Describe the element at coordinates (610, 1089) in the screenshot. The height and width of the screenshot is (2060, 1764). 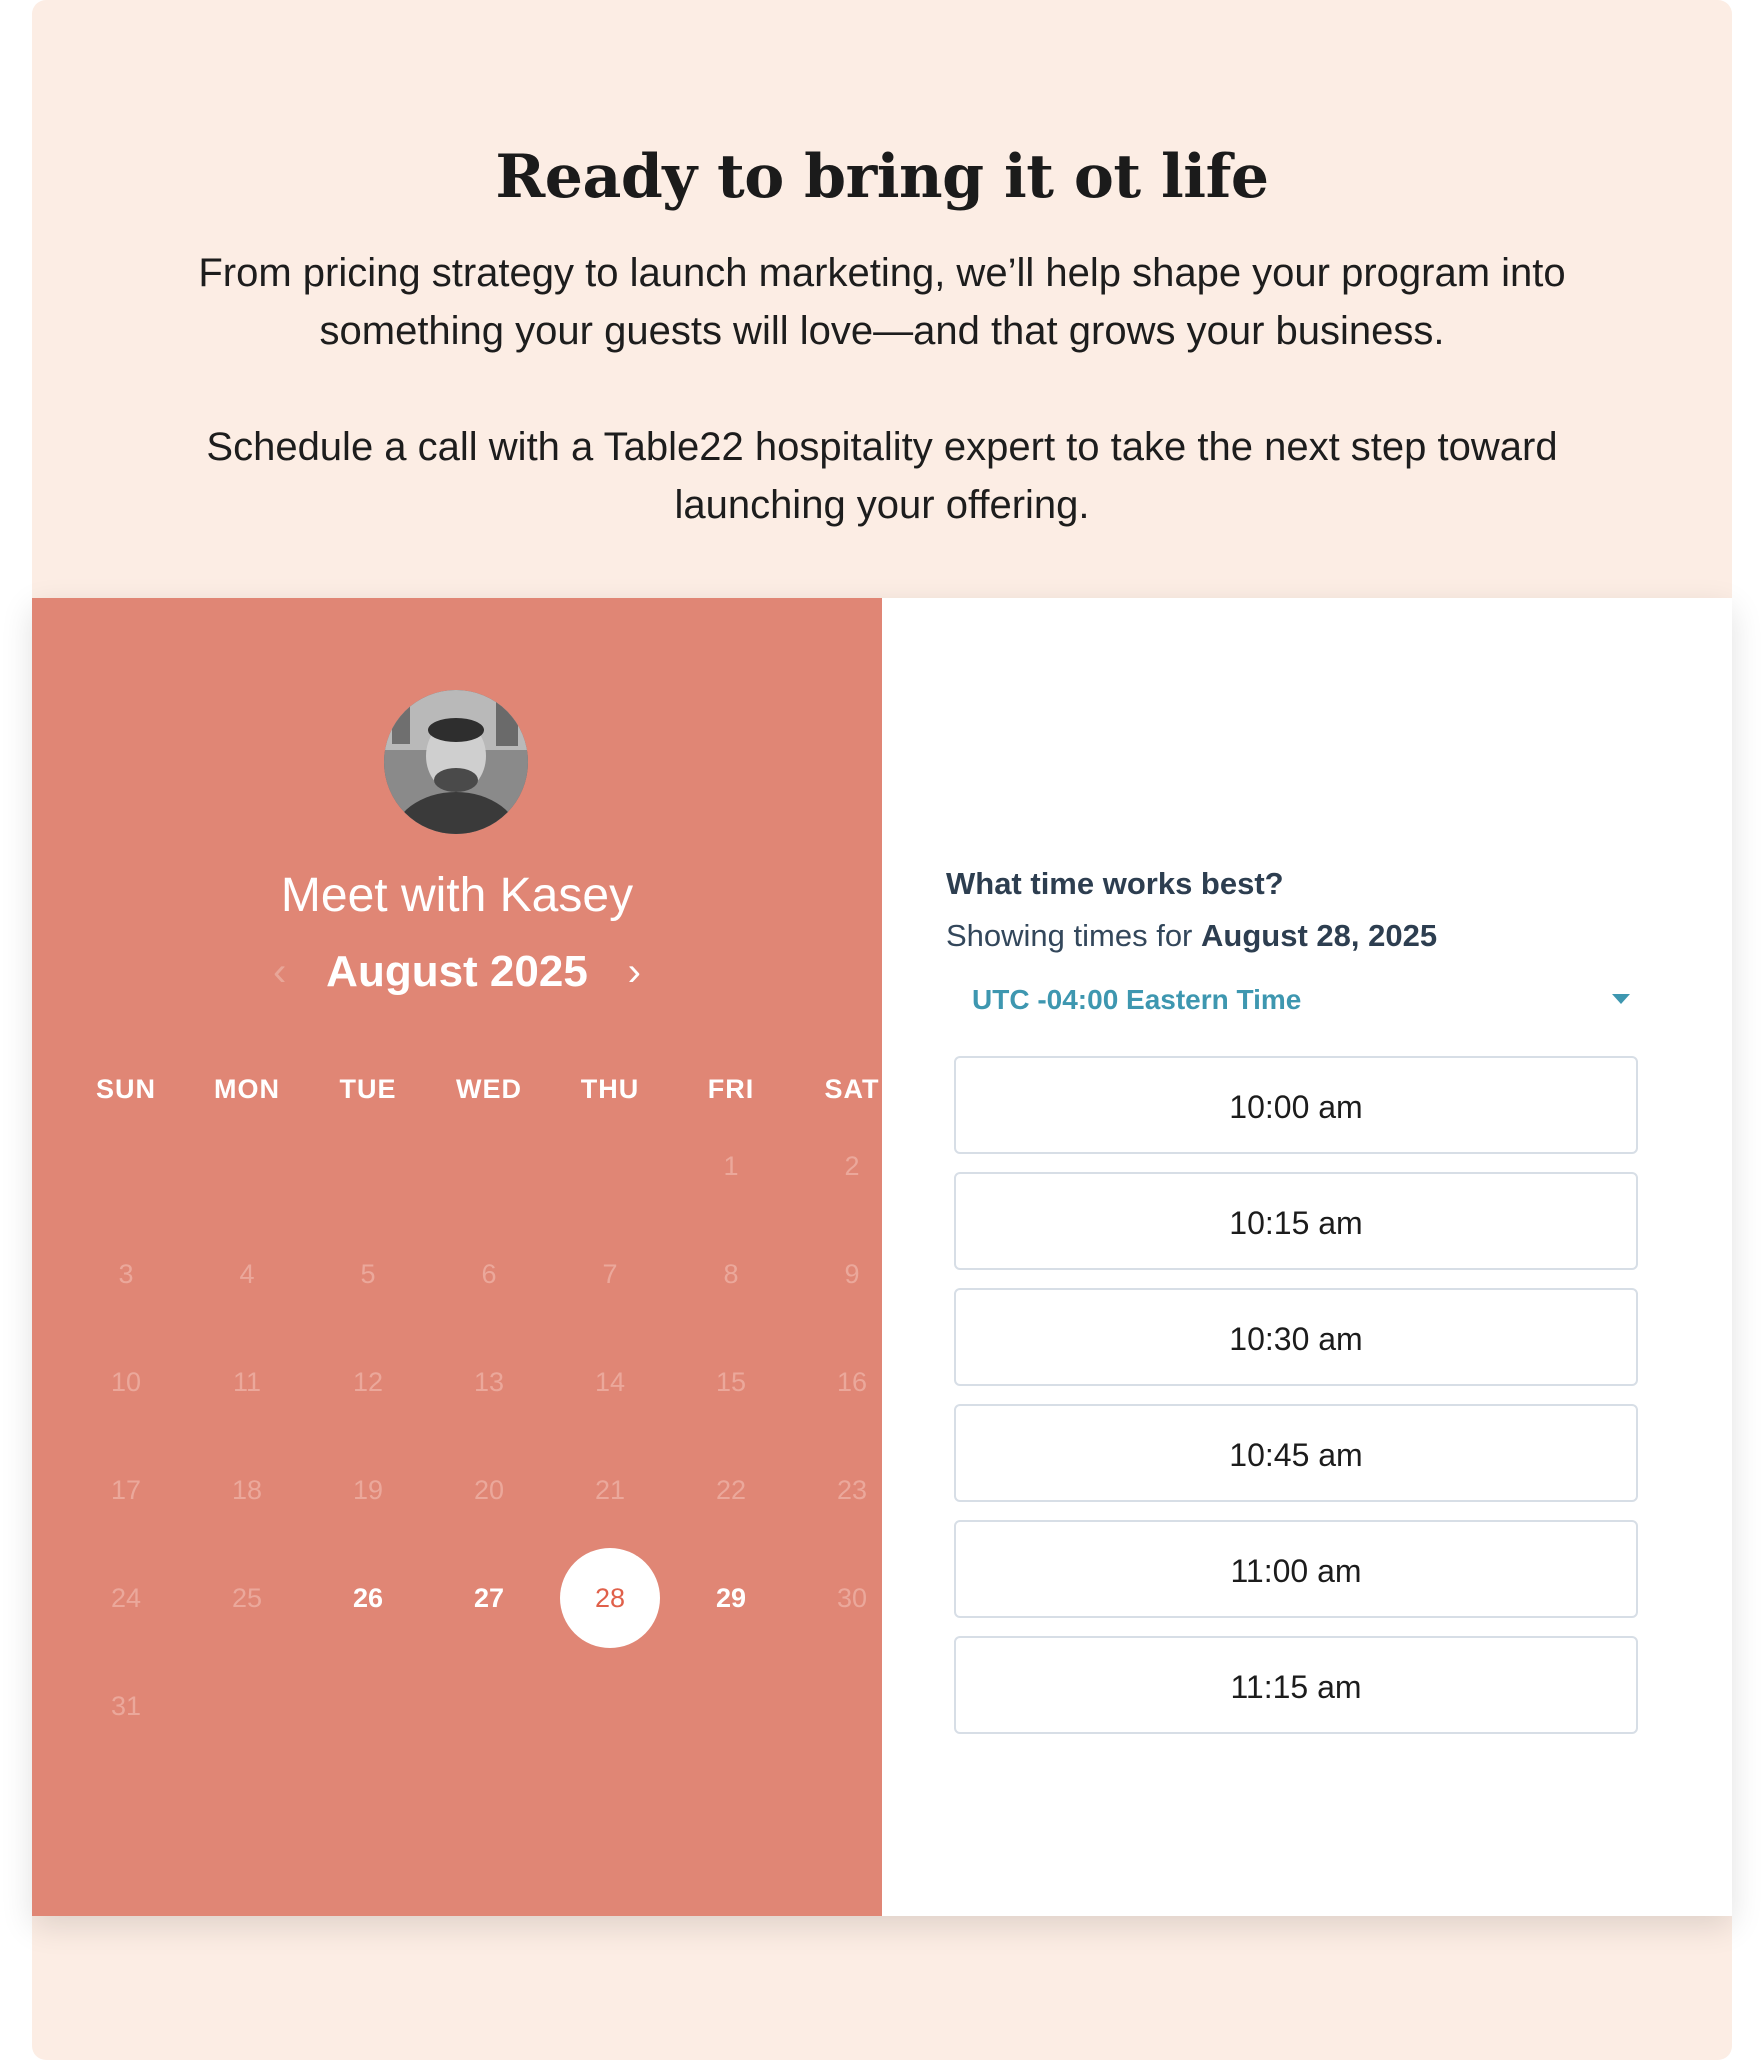
I see `weekday-thu: THU` at that location.